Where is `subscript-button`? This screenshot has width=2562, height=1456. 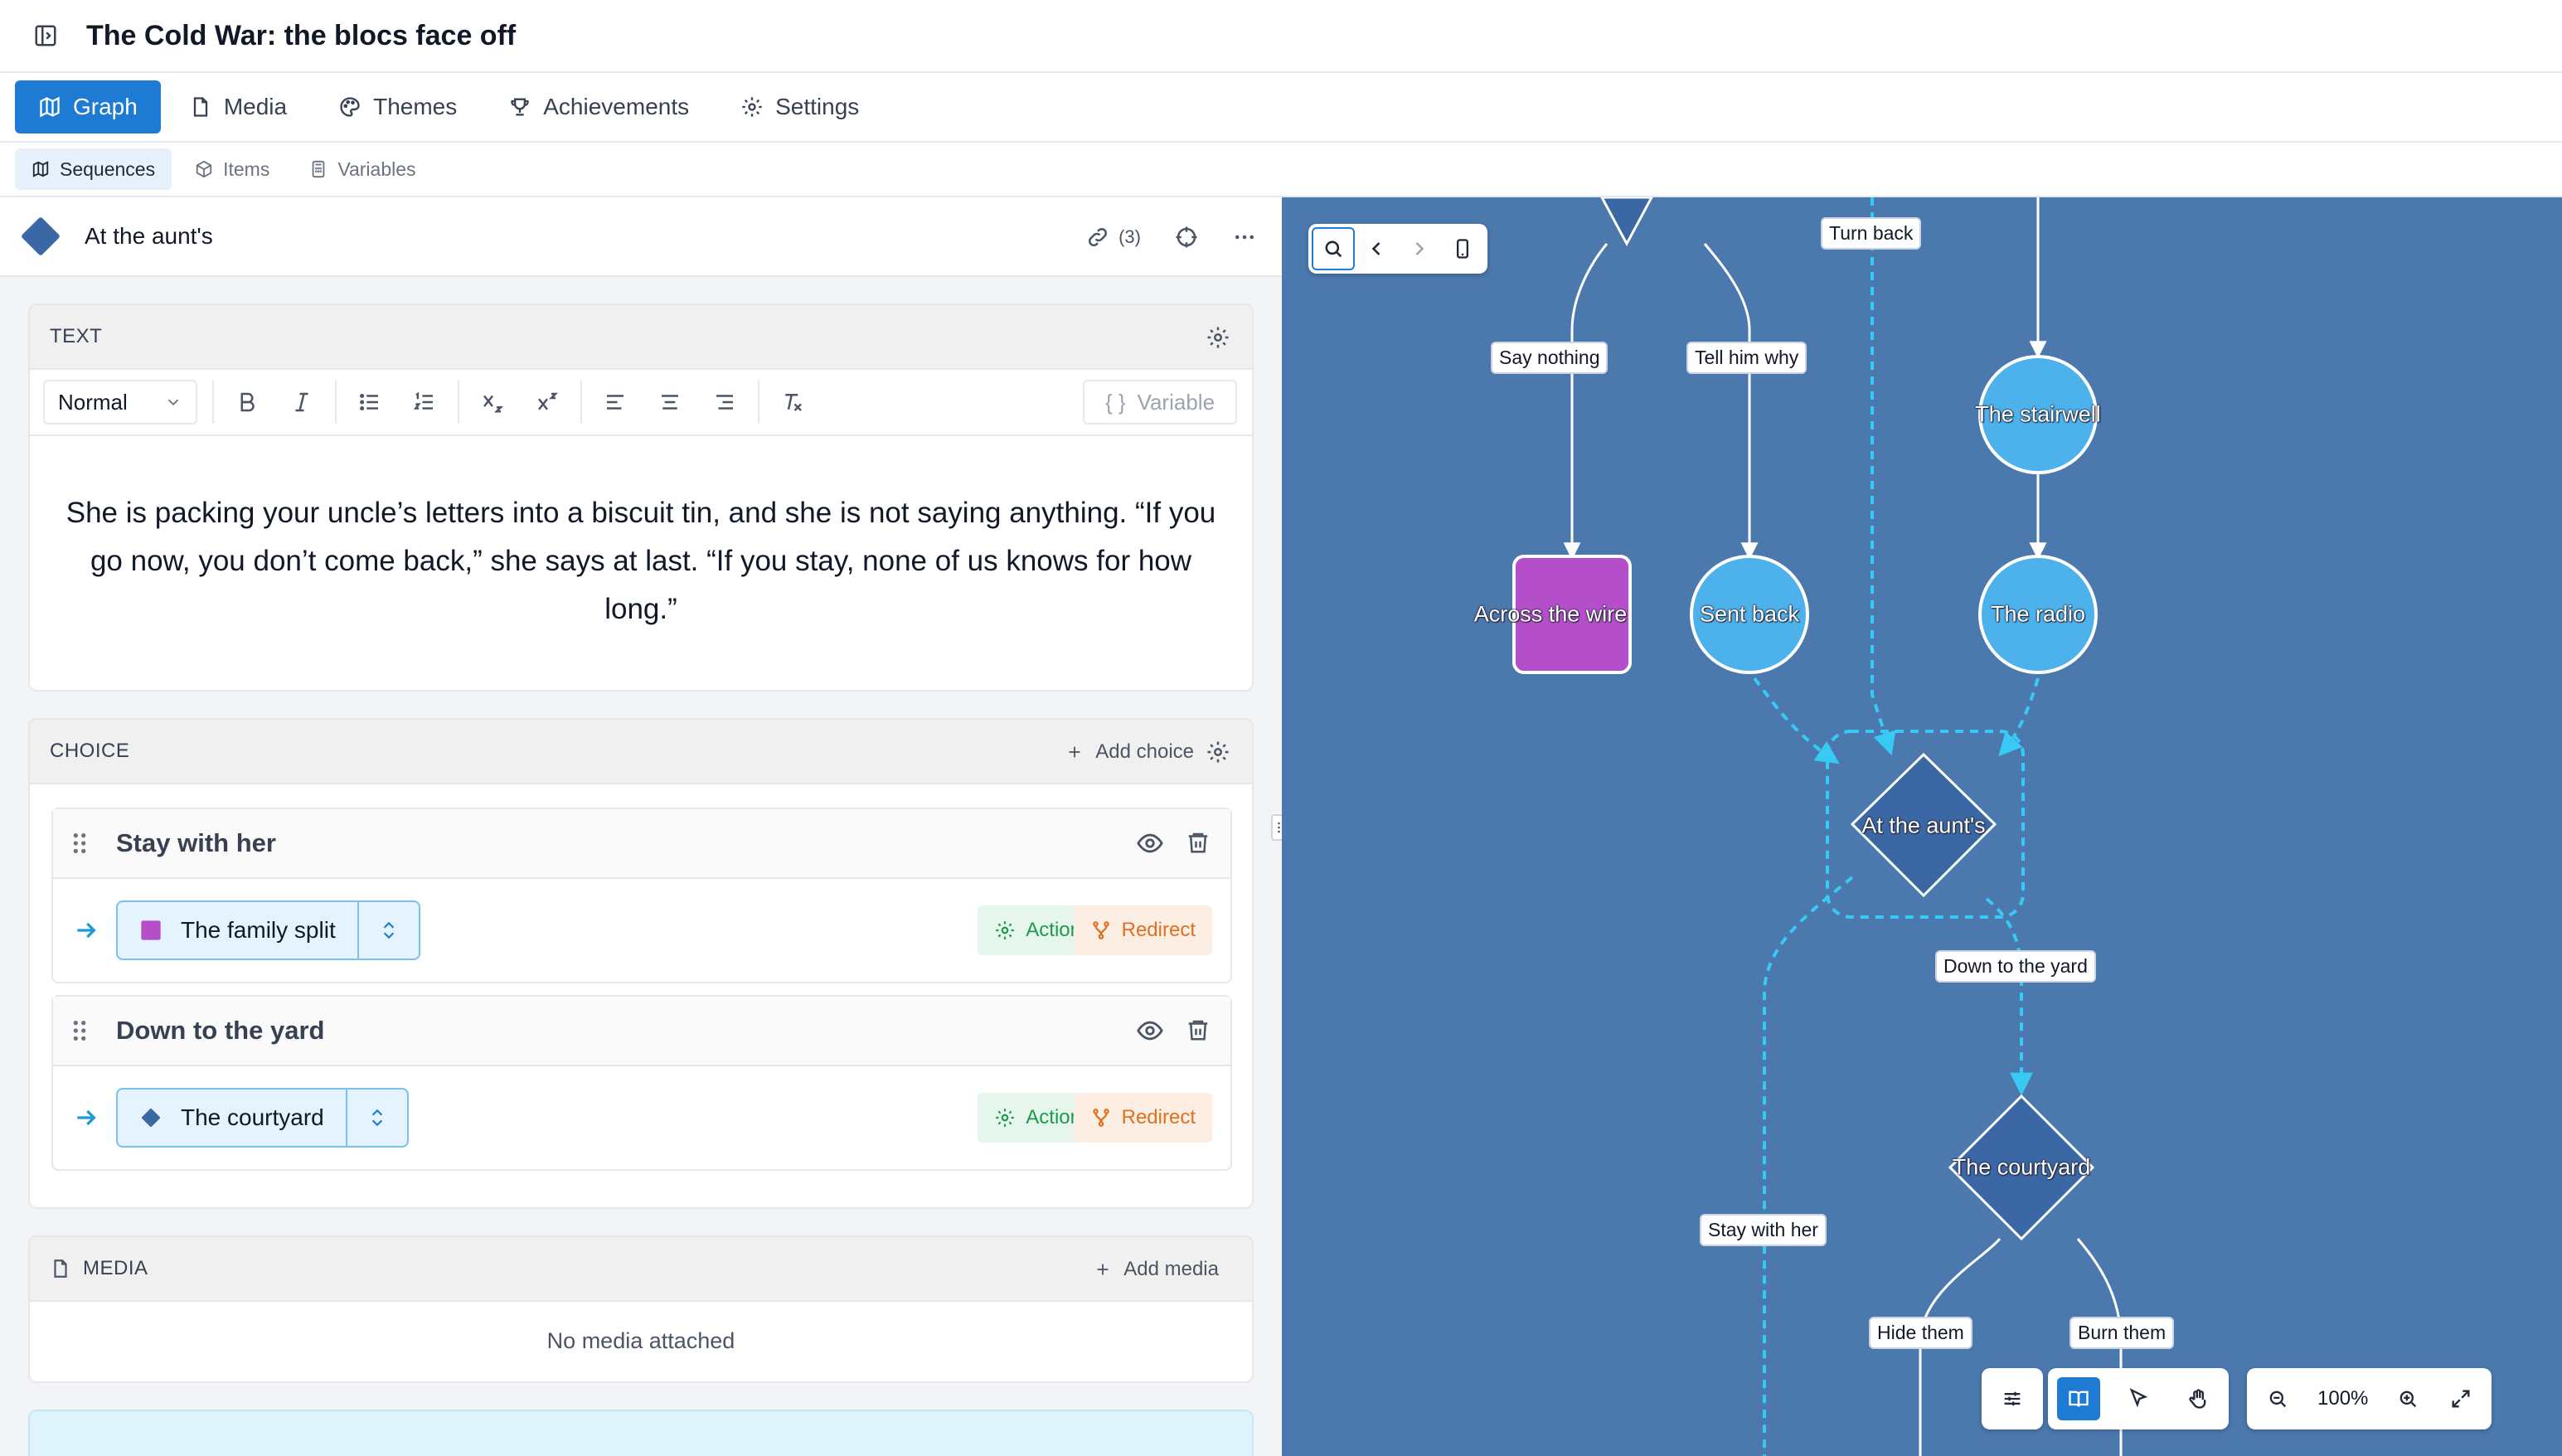
subscript-button is located at coordinates (493, 402).